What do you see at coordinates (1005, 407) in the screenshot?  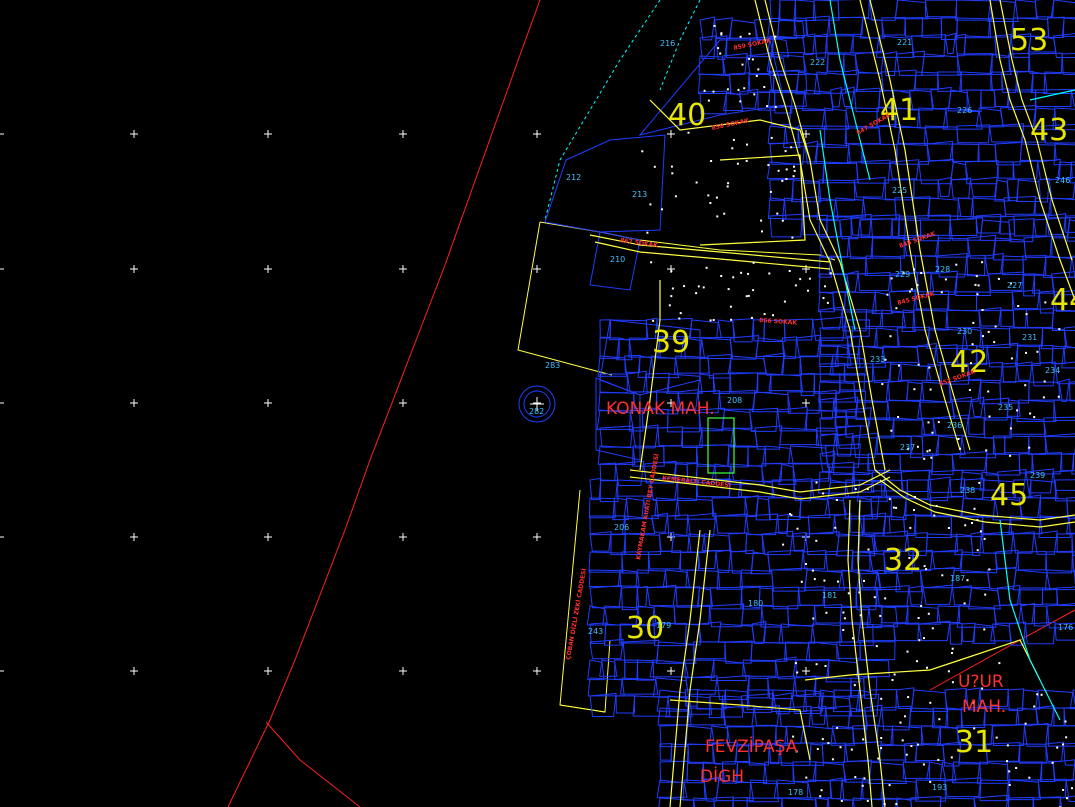 I see `parcel-number: 235` at bounding box center [1005, 407].